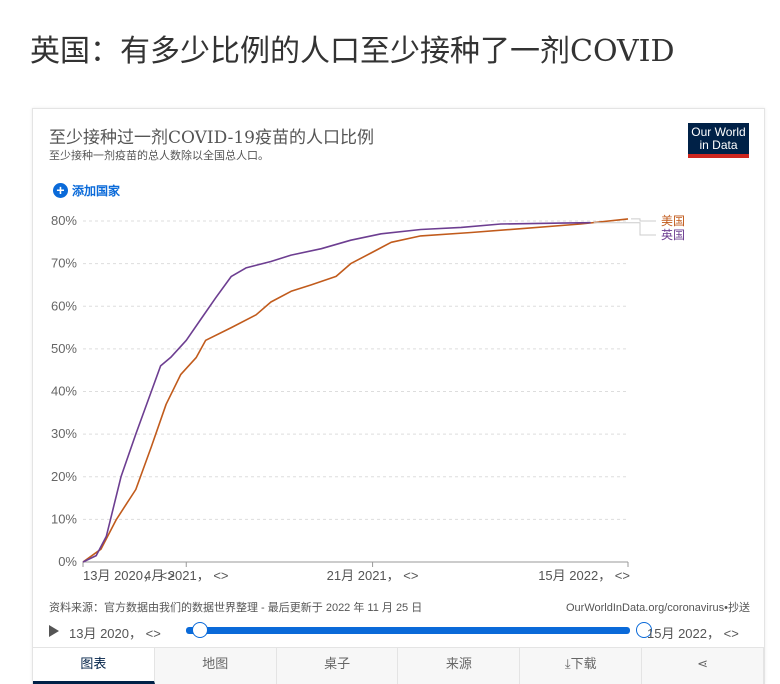  Describe the element at coordinates (186, 575) in the screenshot. I see `x-tick-label: 4月 2021， <>` at that location.